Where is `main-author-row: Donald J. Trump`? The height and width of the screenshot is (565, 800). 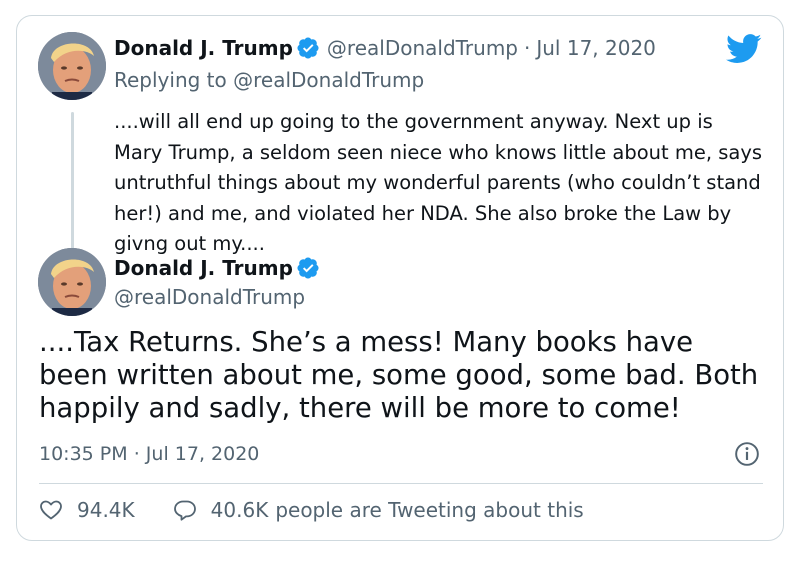 main-author-row: Donald J. Trump is located at coordinates (216, 268).